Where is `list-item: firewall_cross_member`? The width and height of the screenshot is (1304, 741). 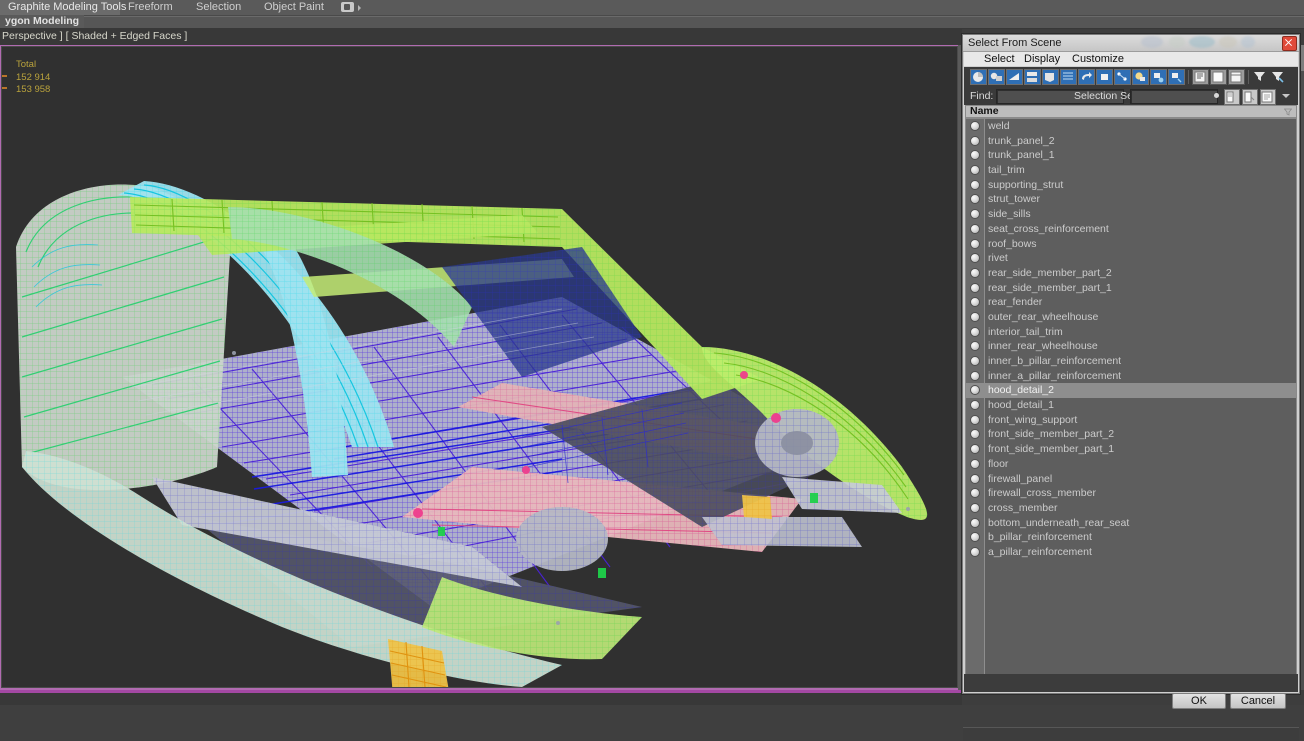 list-item: firewall_cross_member is located at coordinates (1131, 493).